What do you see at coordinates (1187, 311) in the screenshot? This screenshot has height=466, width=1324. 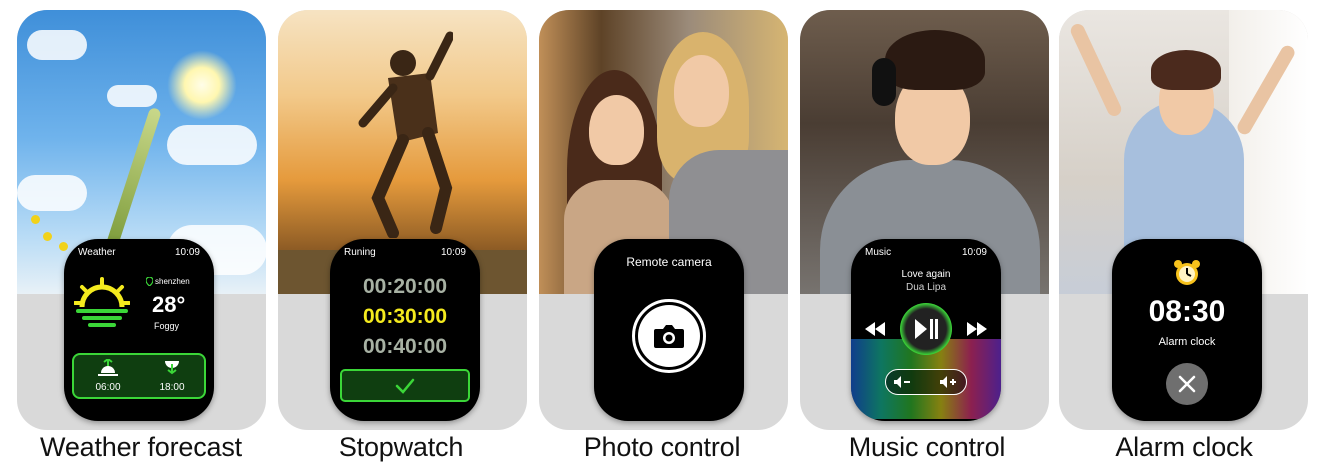 I see `alarm-time: 08:30` at bounding box center [1187, 311].